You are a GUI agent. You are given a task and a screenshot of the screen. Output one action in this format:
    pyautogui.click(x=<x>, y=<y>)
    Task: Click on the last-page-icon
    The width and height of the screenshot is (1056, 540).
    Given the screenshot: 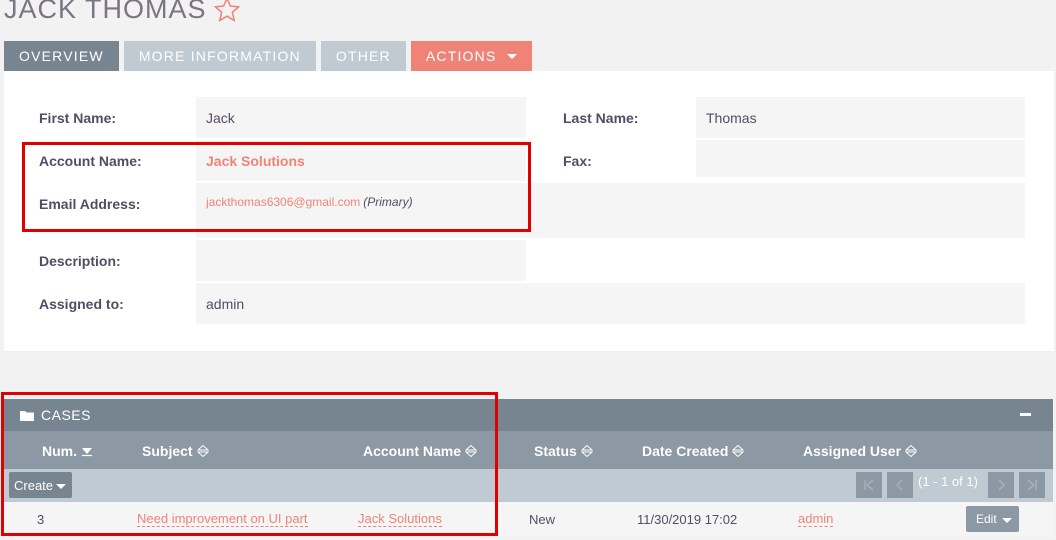 What is the action you would take?
    pyautogui.click(x=1032, y=485)
    